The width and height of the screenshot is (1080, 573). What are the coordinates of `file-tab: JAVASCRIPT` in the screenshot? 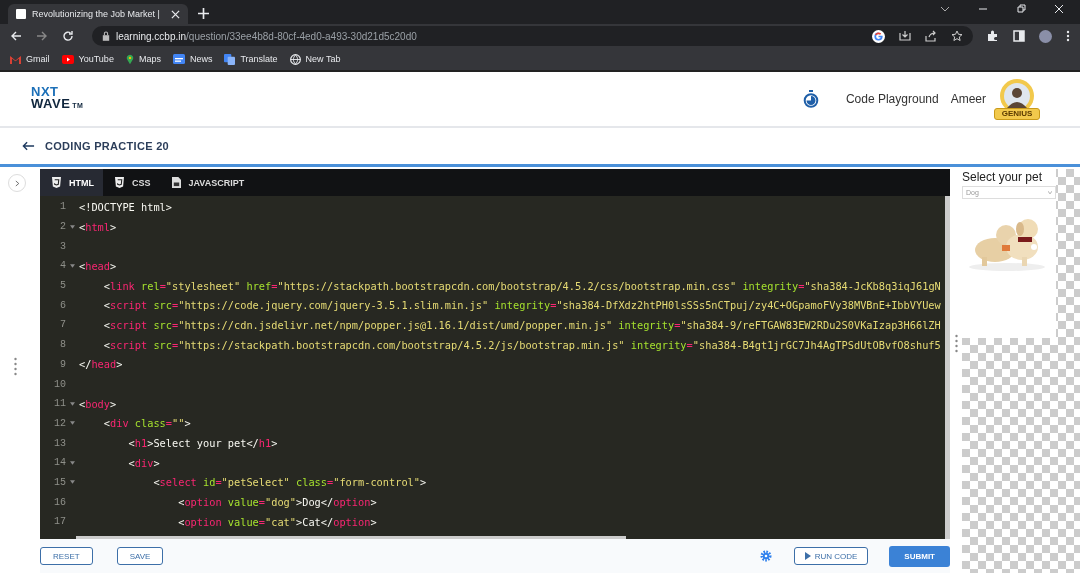 It's located at (206, 182).